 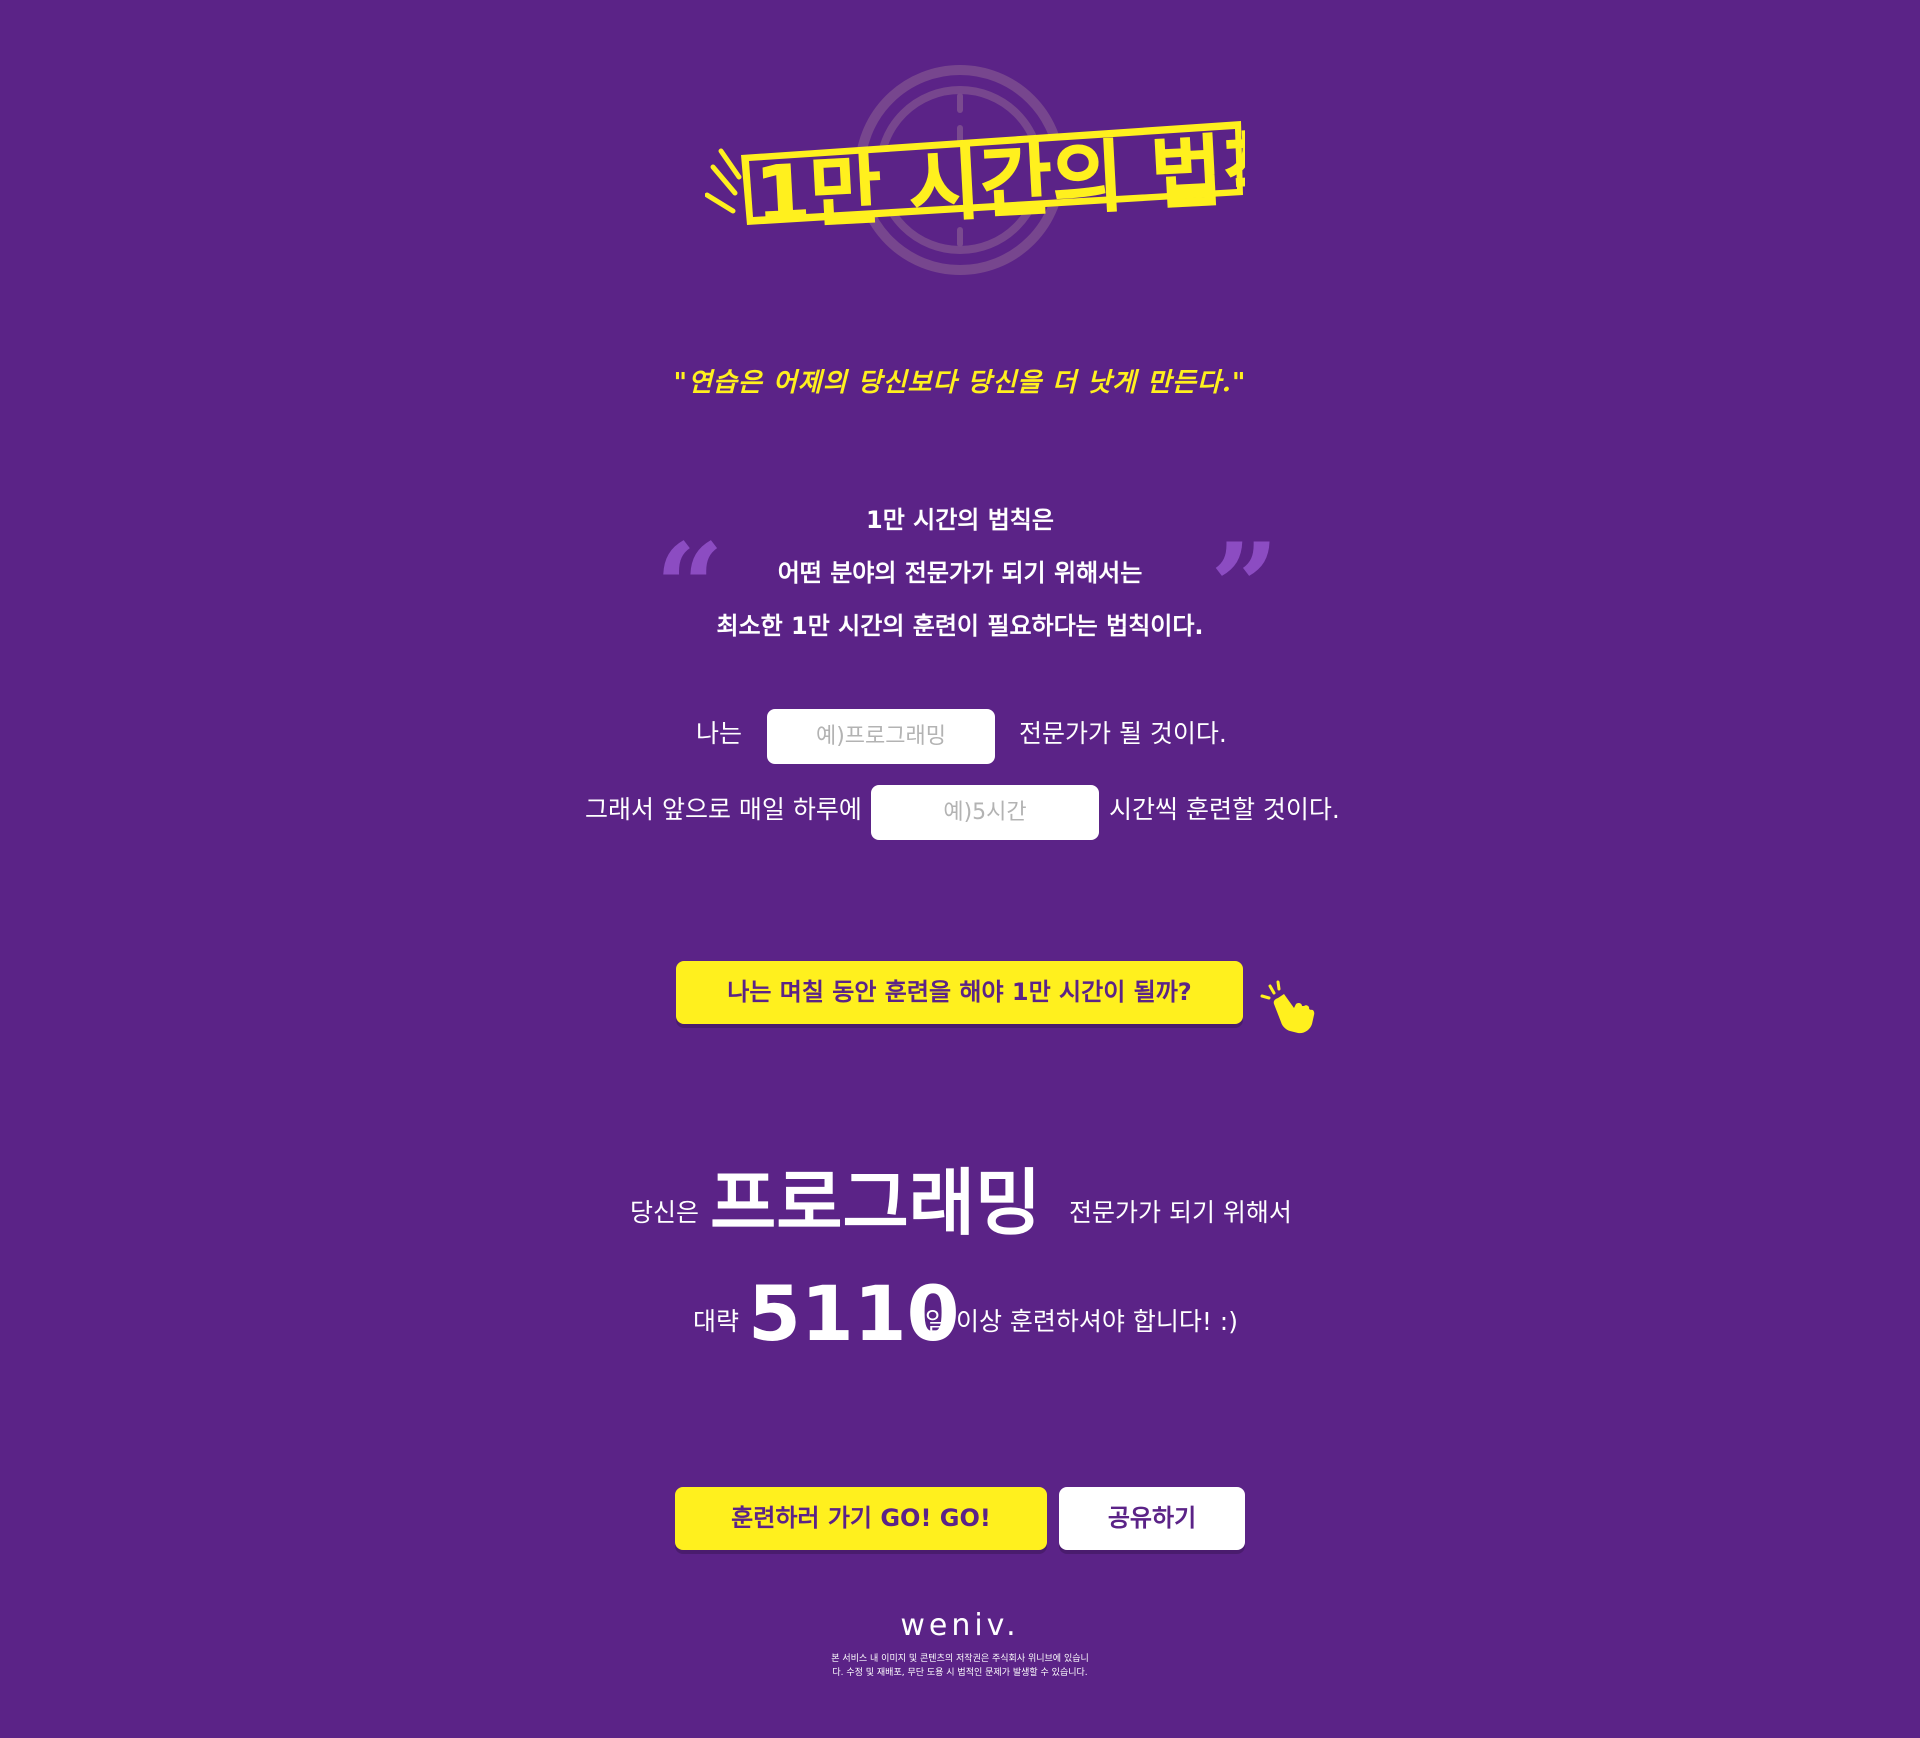 What do you see at coordinates (665, 1212) in the screenshot?
I see `result-prefix: 당신은` at bounding box center [665, 1212].